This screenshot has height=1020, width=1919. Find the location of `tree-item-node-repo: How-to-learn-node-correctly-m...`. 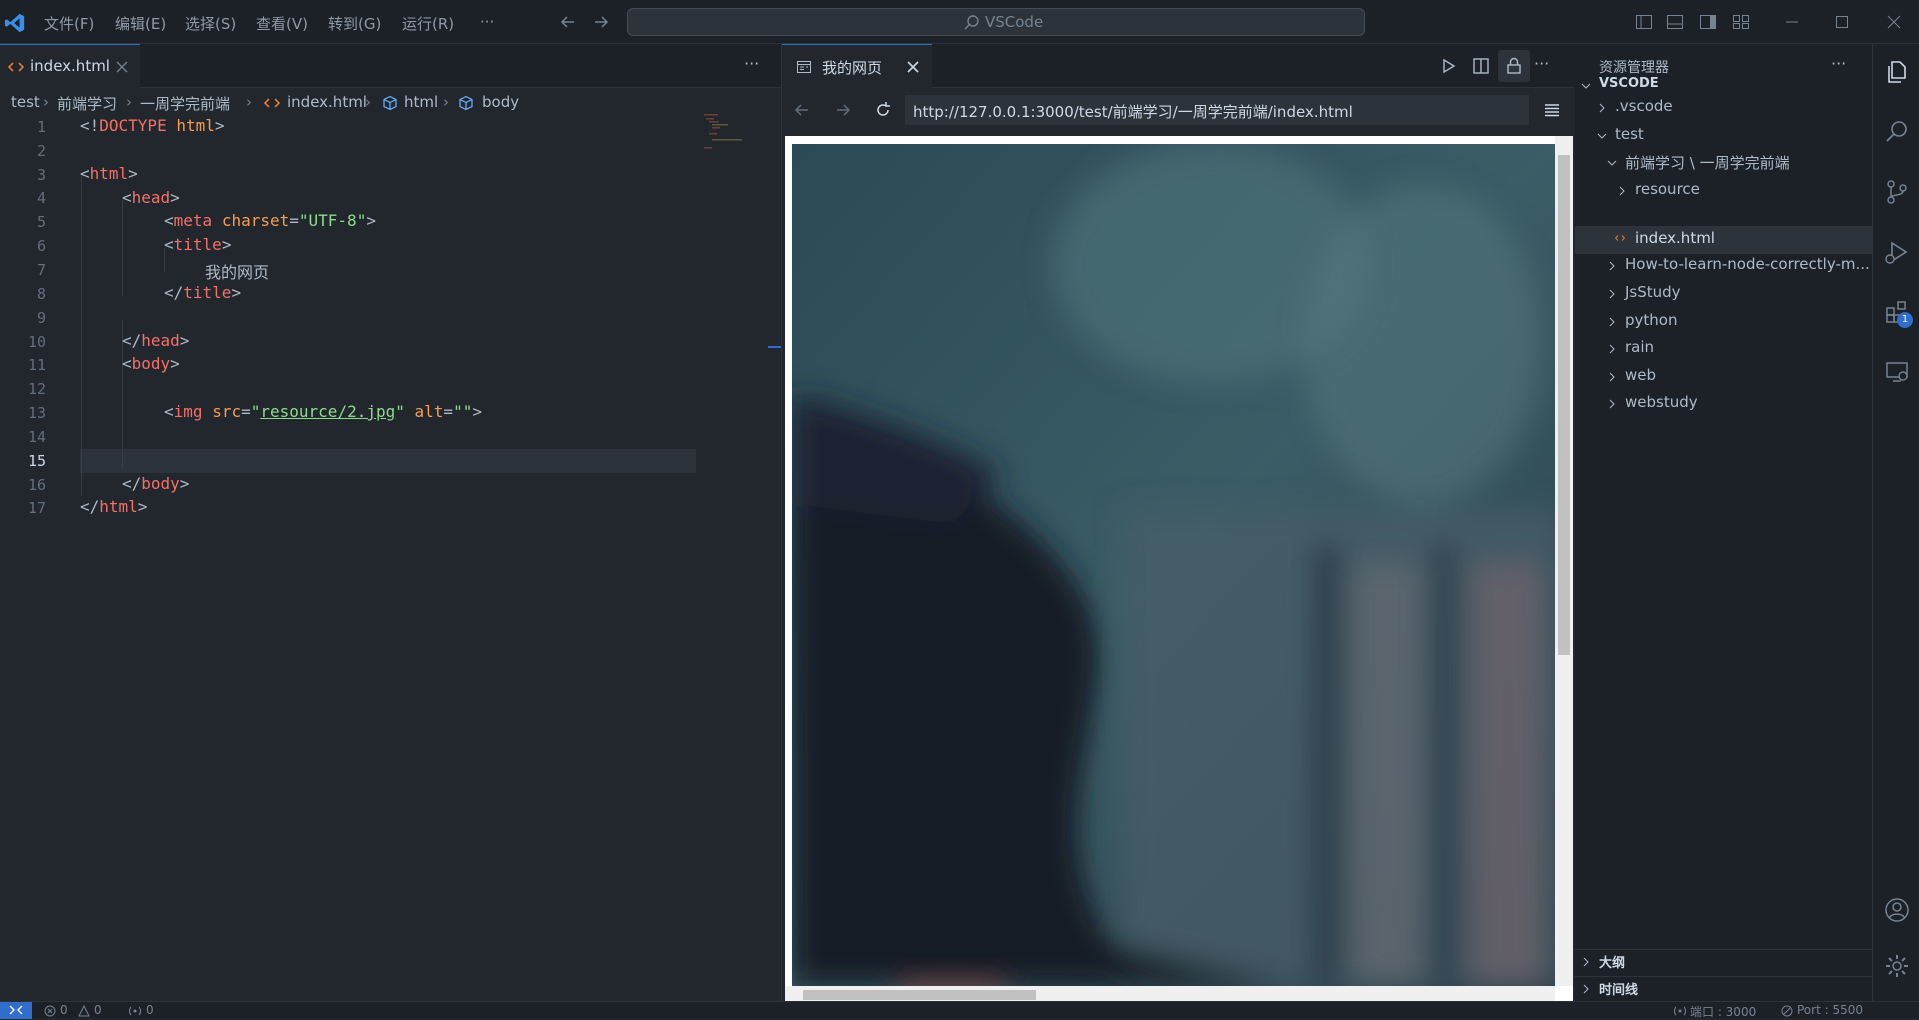

tree-item-node-repo: How-to-learn-node-correctly-m... is located at coordinates (1723, 266).